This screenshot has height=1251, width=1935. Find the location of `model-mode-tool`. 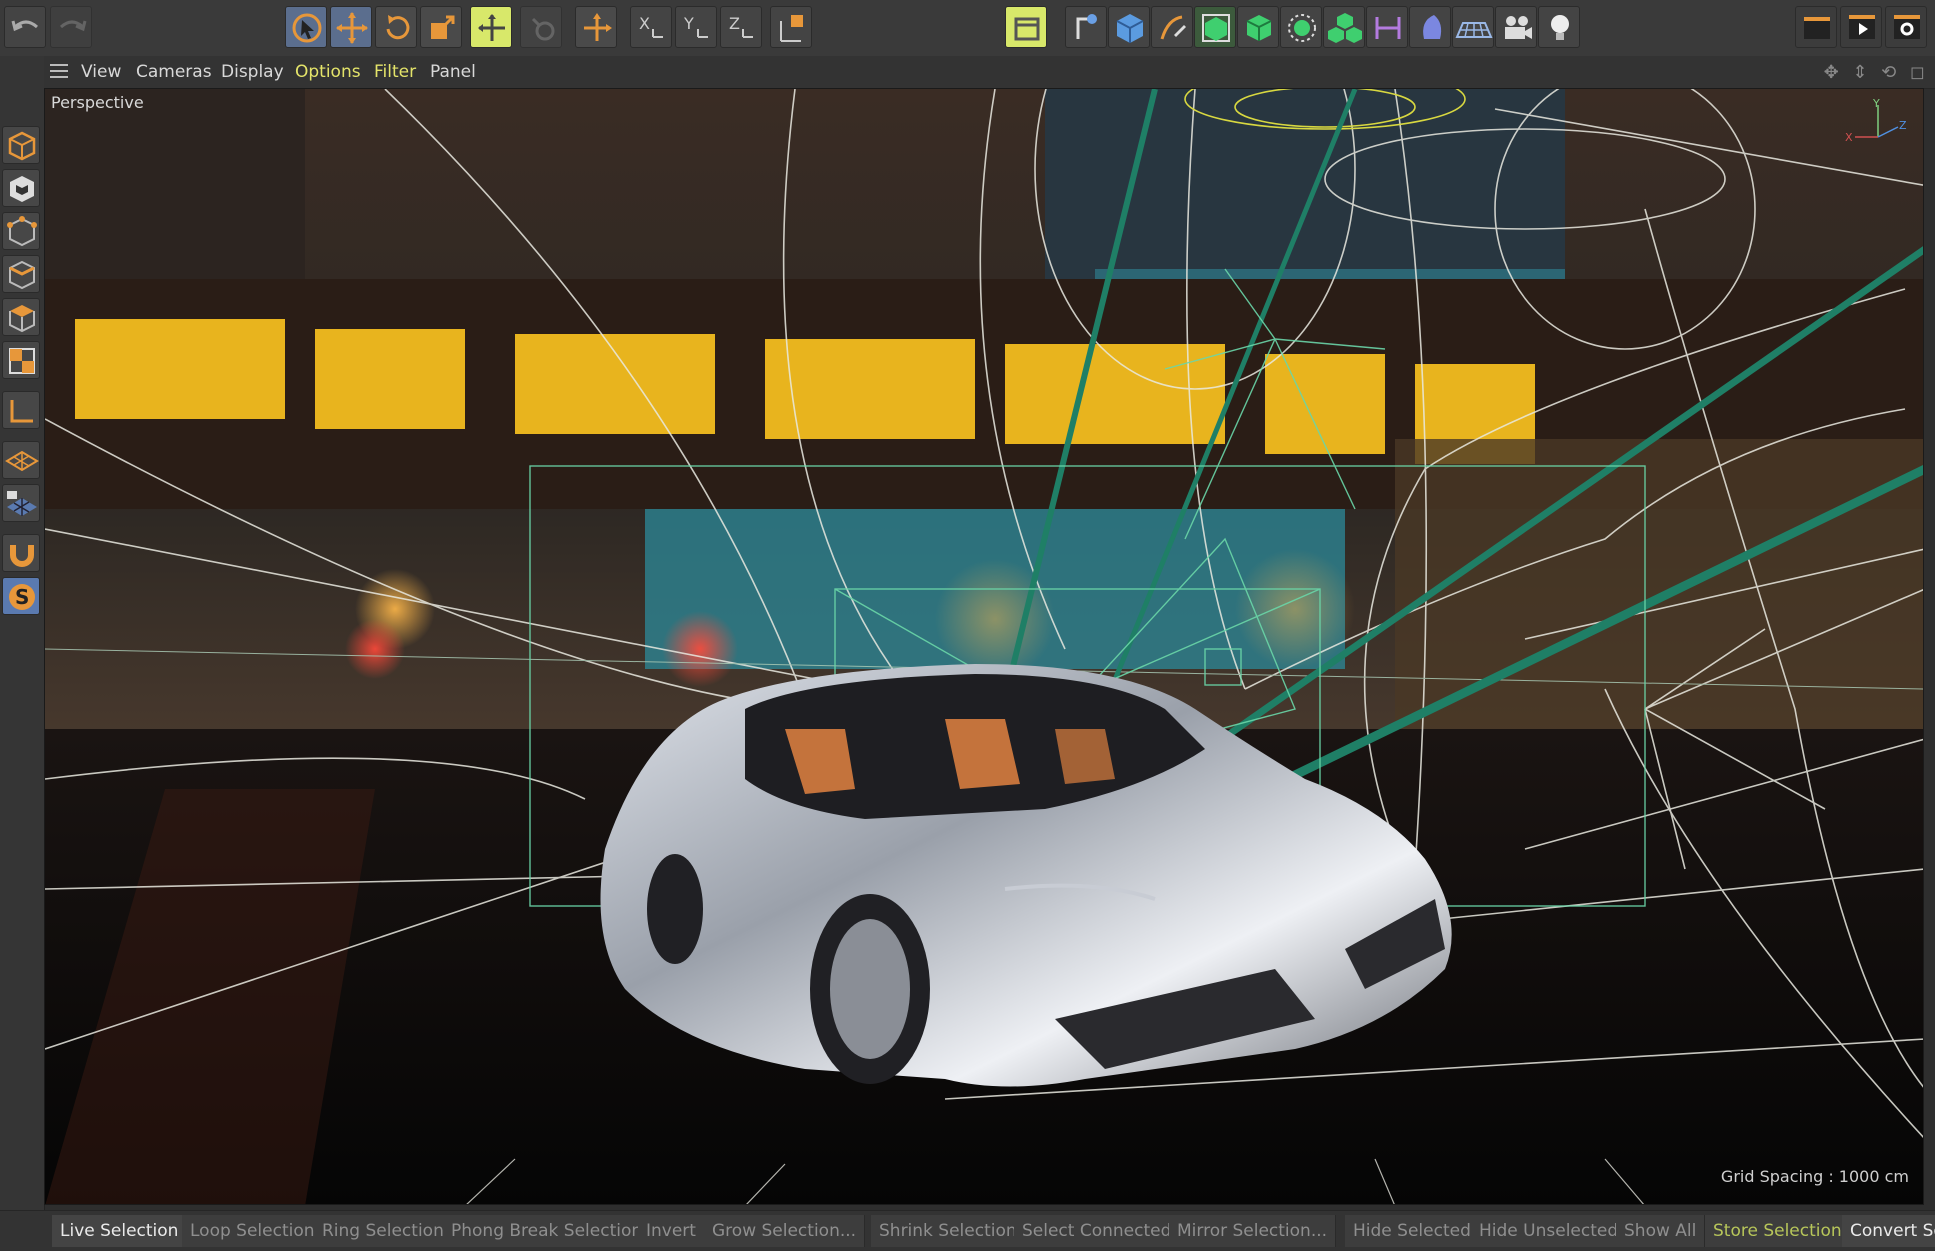

model-mode-tool is located at coordinates (21, 145).